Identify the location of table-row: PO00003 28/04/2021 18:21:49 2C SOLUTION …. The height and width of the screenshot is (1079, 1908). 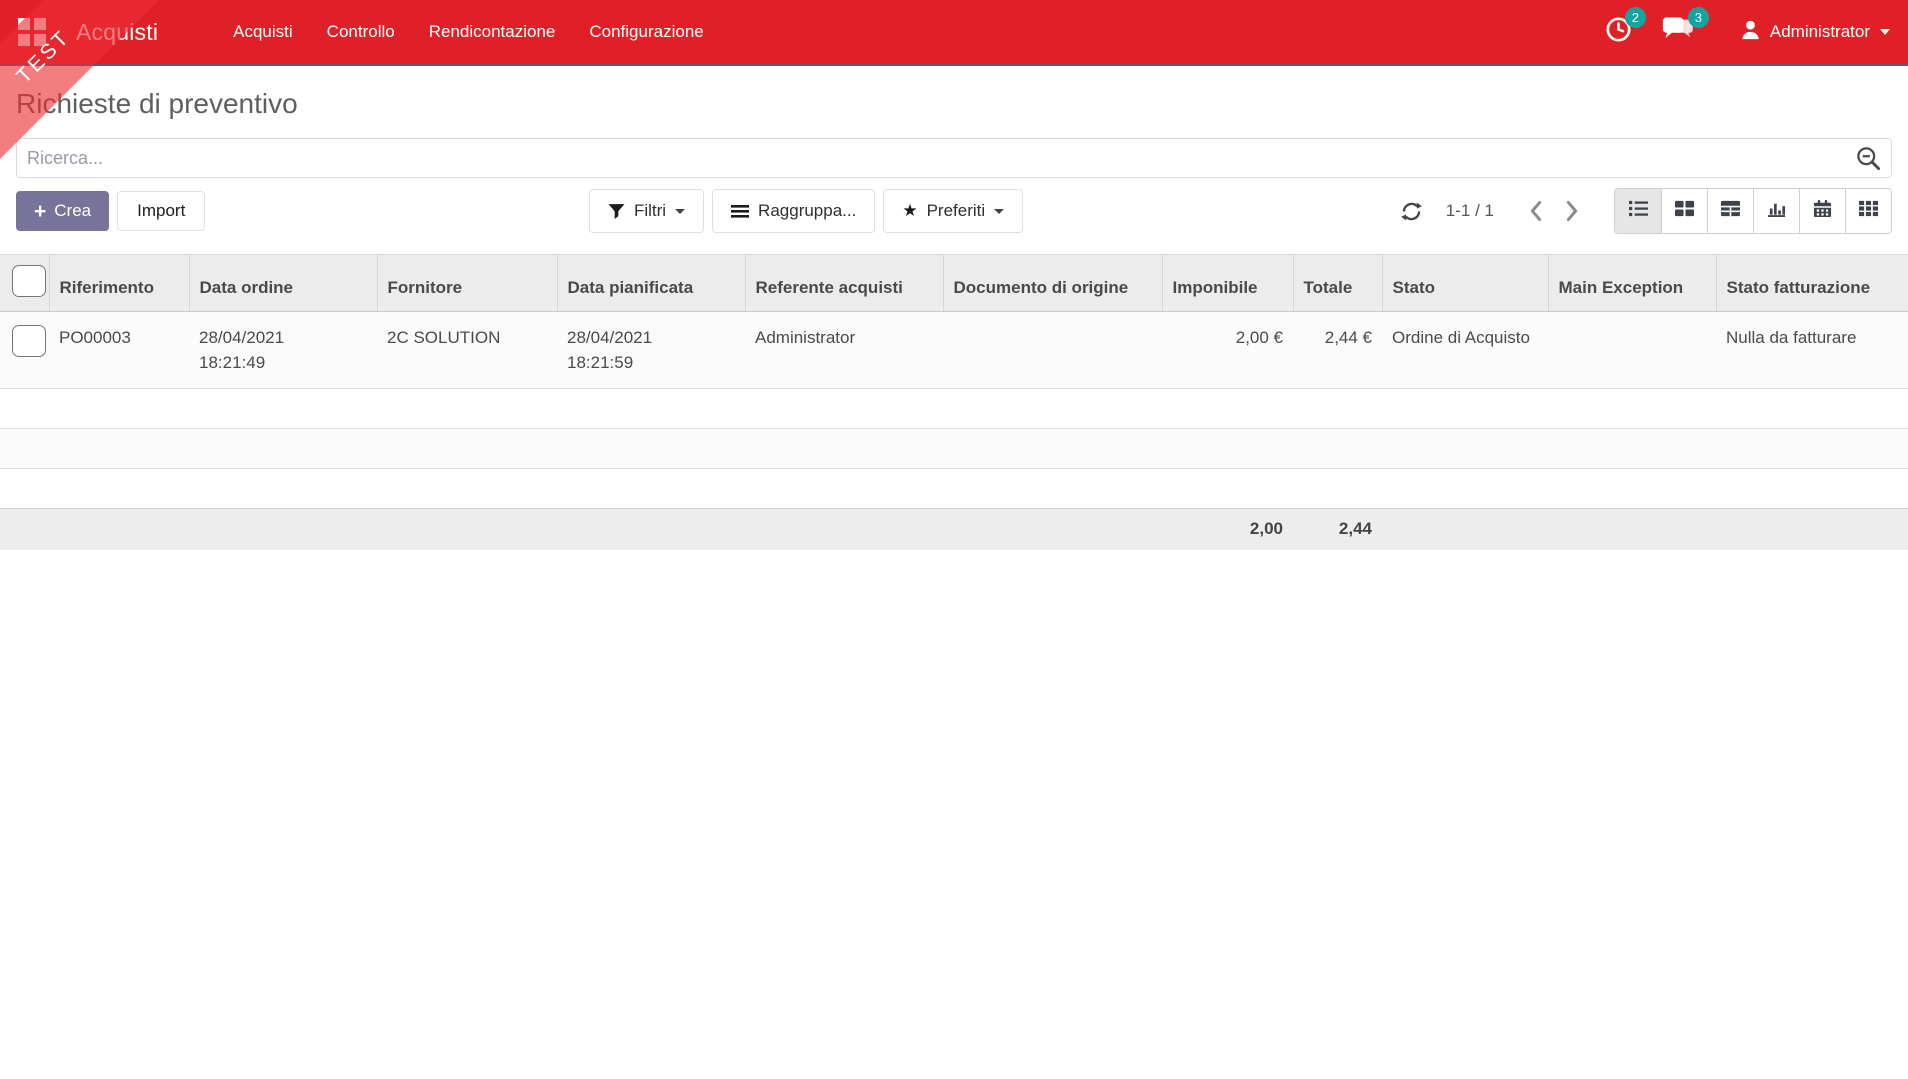
(954, 350).